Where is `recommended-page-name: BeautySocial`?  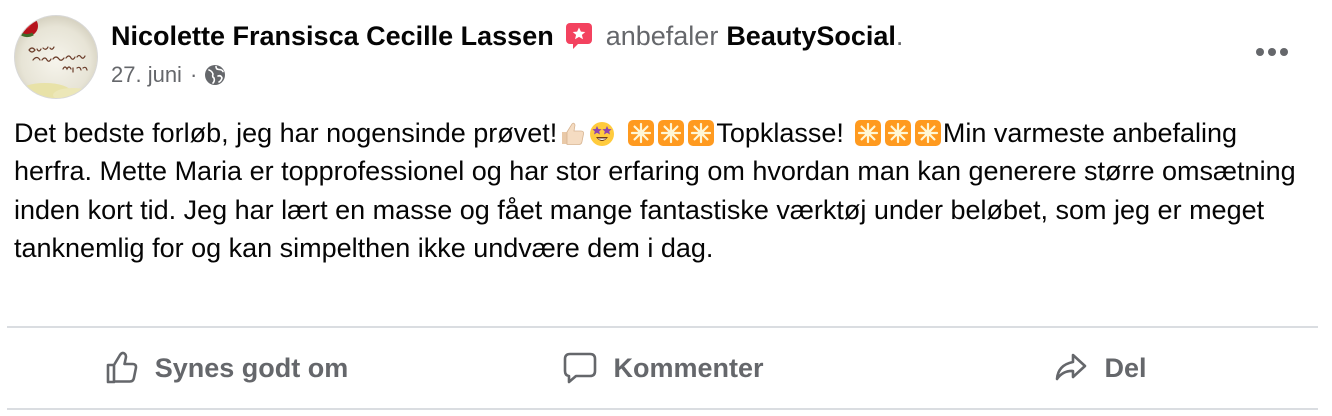 recommended-page-name: BeautySocial is located at coordinates (811, 36).